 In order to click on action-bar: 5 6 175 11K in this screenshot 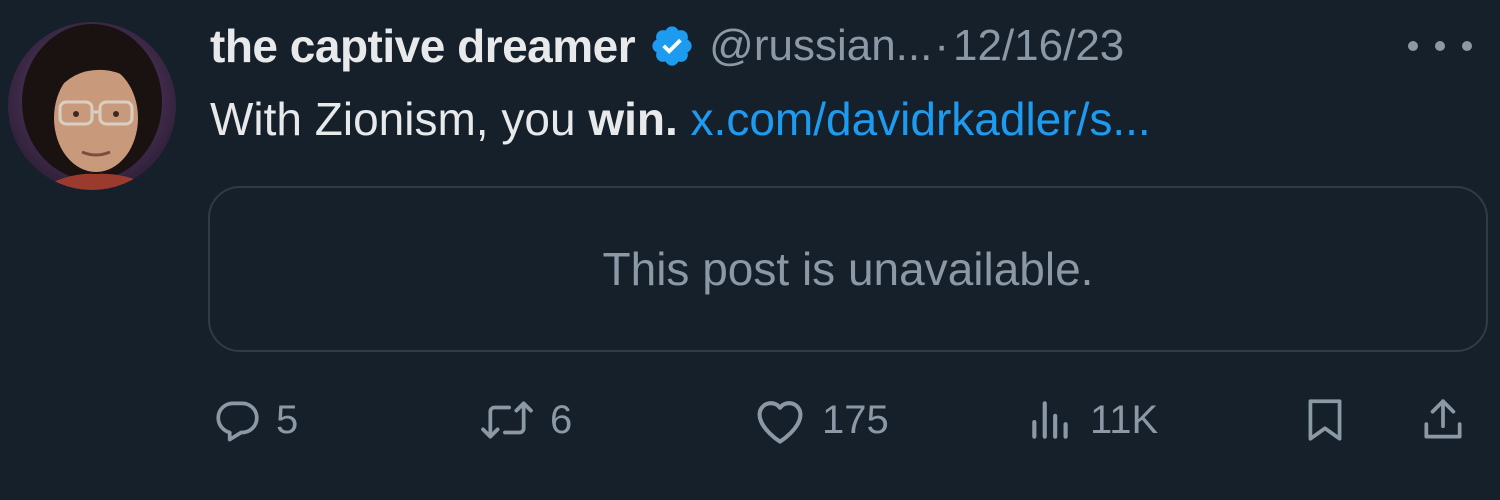, I will do `click(750, 420)`.